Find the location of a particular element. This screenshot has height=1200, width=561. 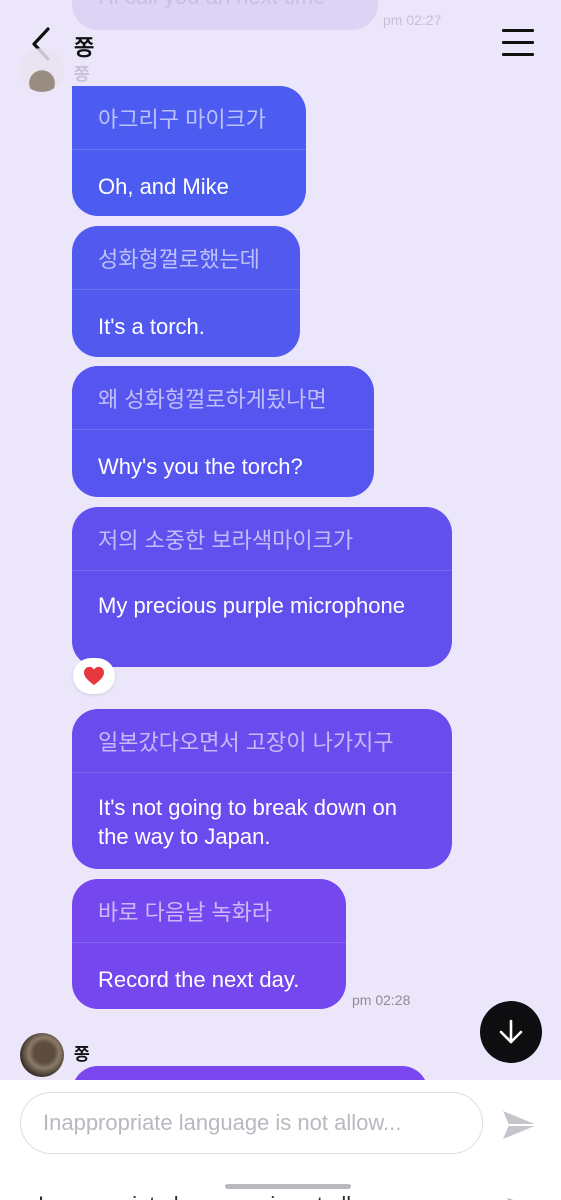

reaction-badge is located at coordinates (94, 676).